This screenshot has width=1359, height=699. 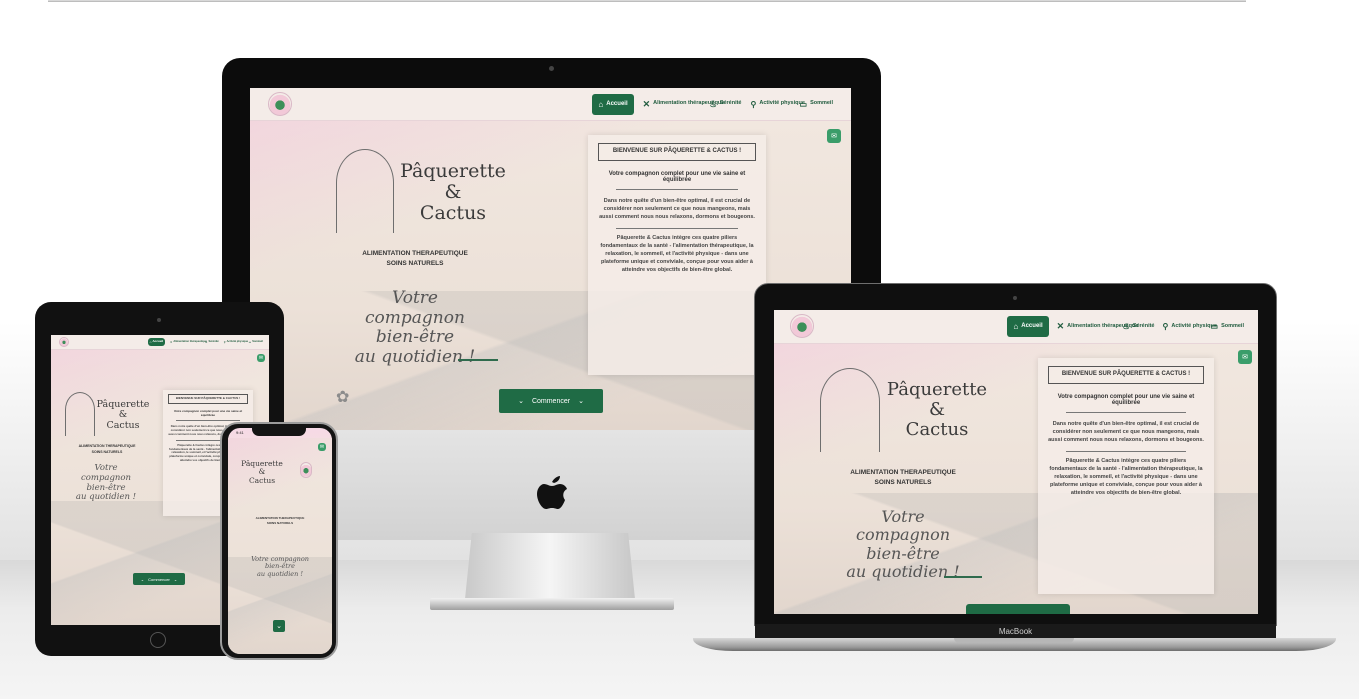 I want to click on nav-label: Alimentation thérapeutique, so click(x=190, y=341).